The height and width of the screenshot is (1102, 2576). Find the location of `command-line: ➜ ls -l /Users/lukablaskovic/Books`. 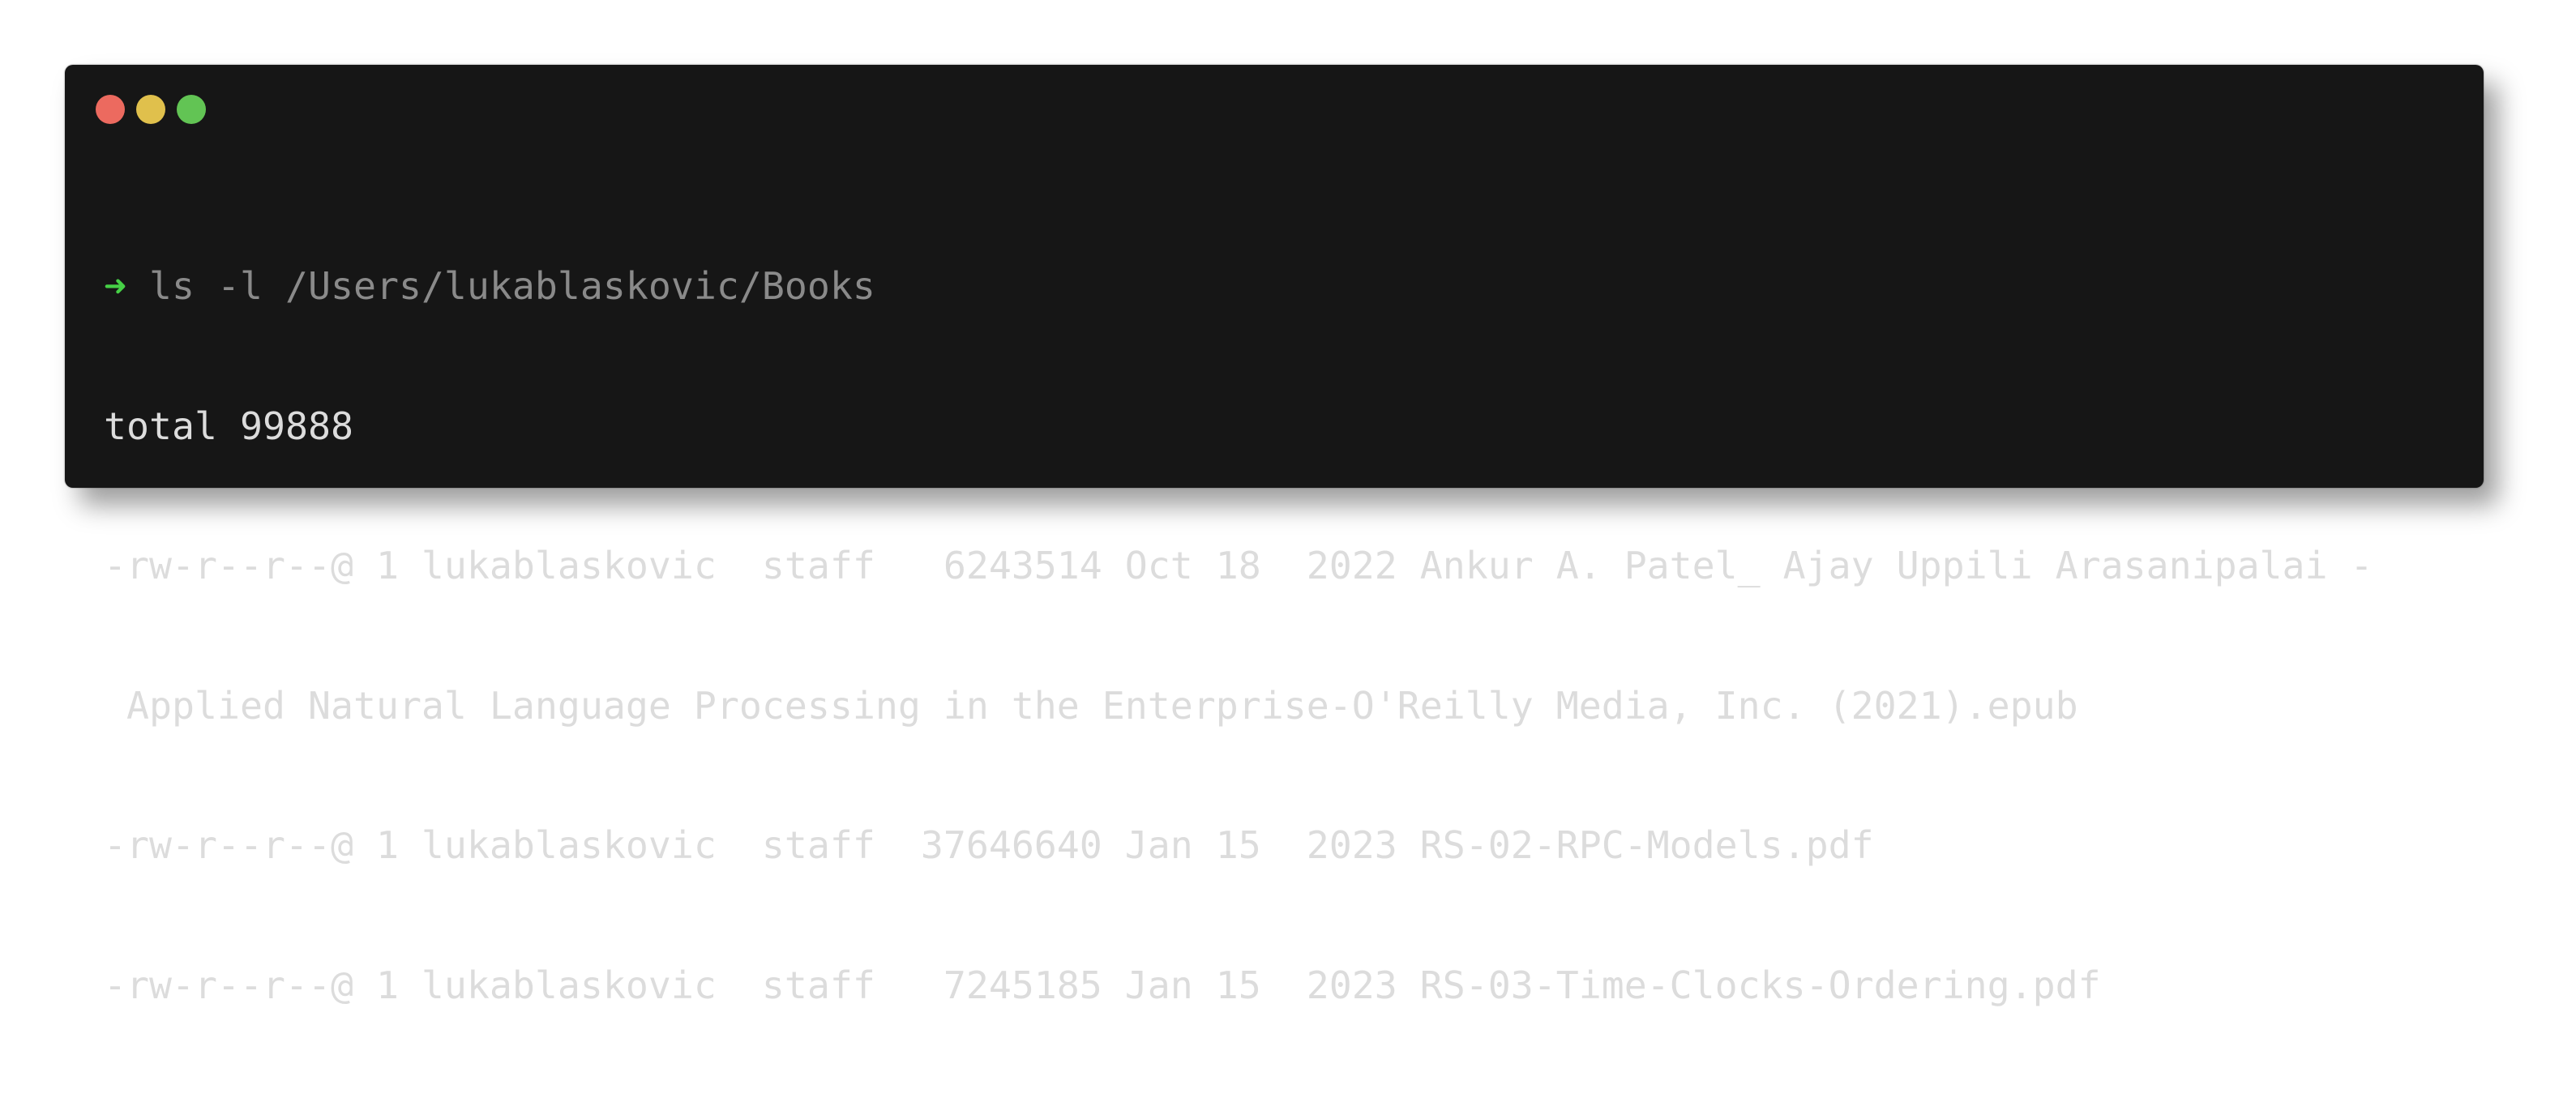

command-line: ➜ ls -l /Users/lukablaskovic/Books is located at coordinates (1277, 286).